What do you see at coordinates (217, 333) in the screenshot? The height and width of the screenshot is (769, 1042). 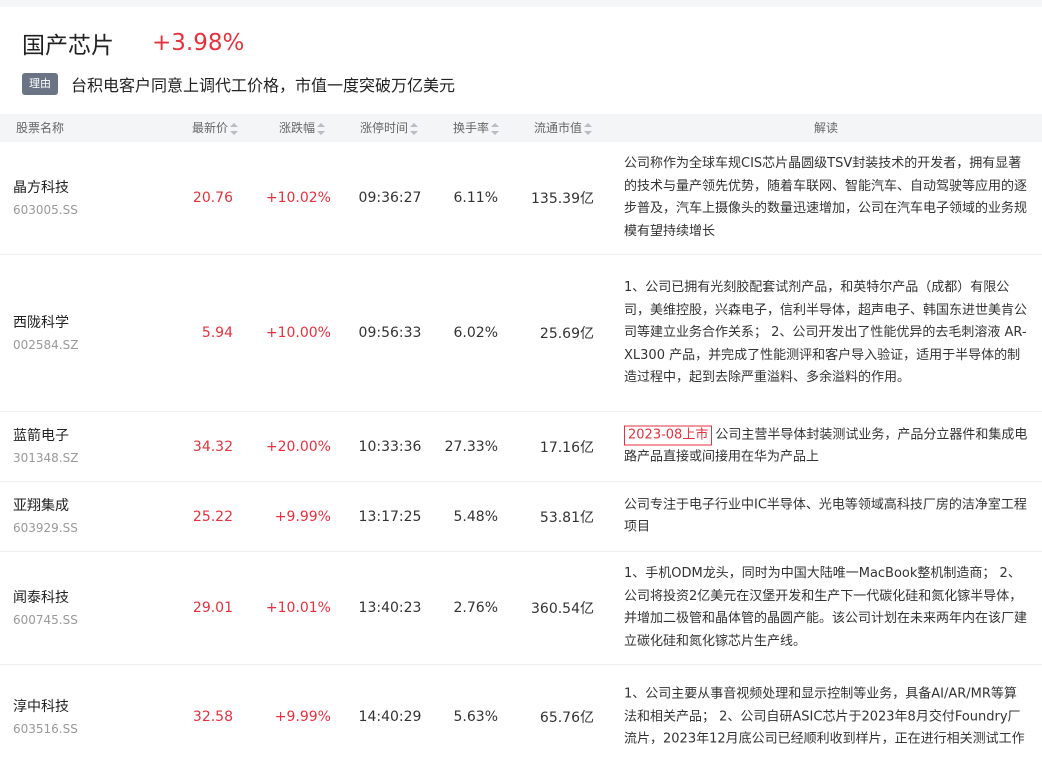 I see `latest-price: 5.94` at bounding box center [217, 333].